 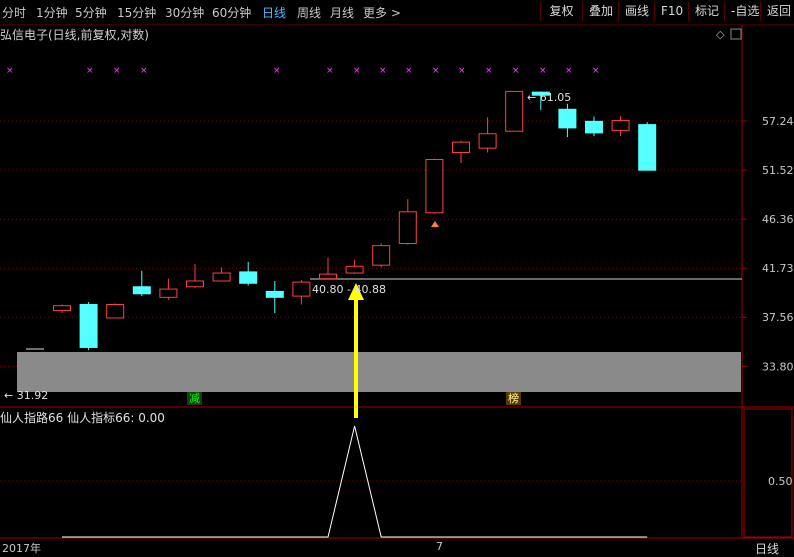 What do you see at coordinates (768, 473) in the screenshot?
I see `indicator-axis-box` at bounding box center [768, 473].